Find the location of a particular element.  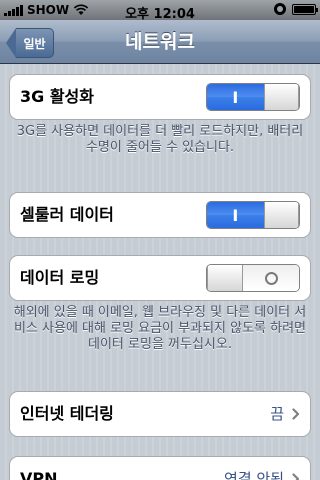

battery-icon is located at coordinates (305, 9).